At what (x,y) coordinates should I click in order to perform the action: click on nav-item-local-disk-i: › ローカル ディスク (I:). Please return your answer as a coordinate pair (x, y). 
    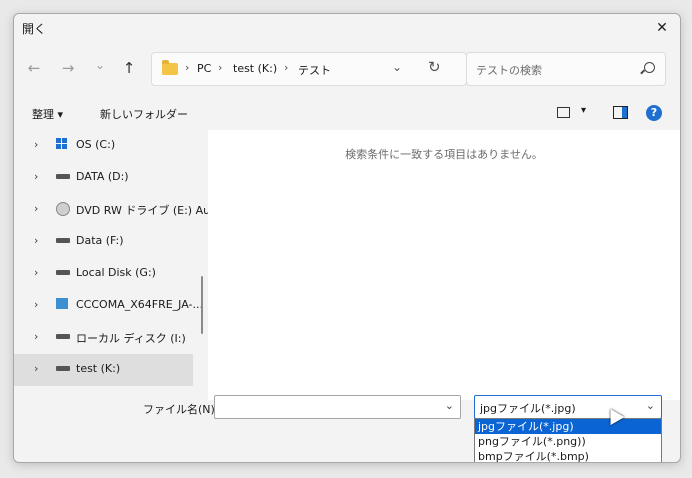
    Looking at the image, I should click on (103, 338).